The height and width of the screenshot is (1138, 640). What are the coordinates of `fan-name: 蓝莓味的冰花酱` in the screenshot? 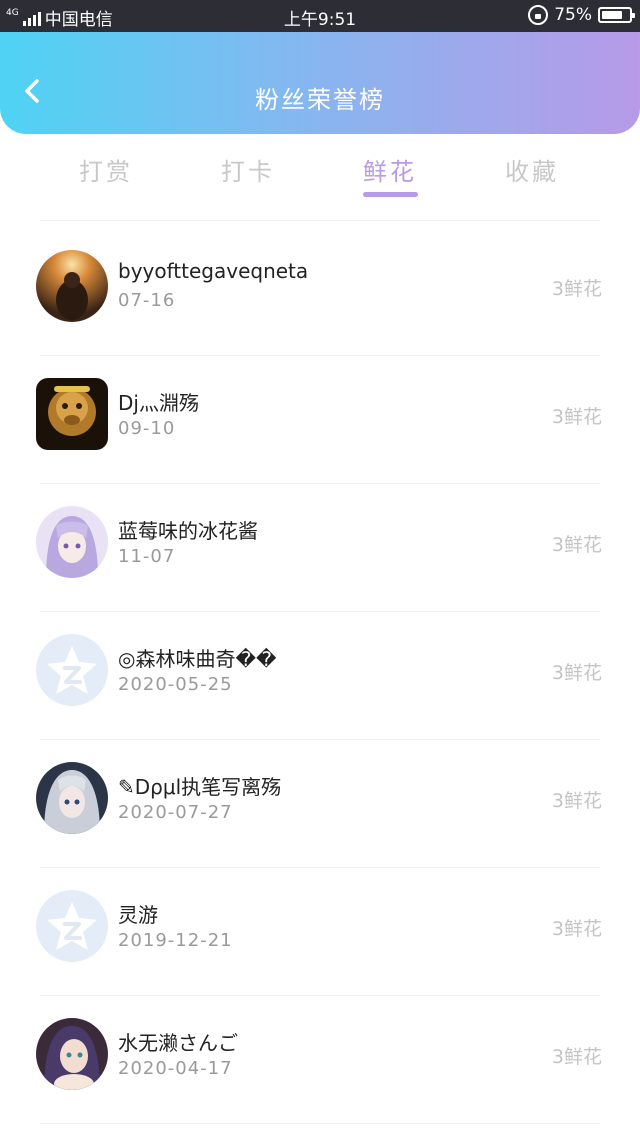 It's located at (188, 531).